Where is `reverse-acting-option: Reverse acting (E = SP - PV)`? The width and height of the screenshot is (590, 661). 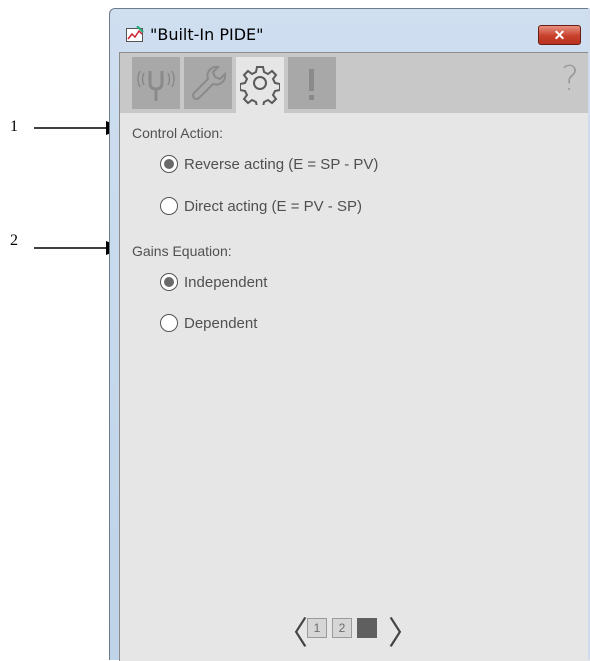 reverse-acting-option: Reverse acting (E = SP - PV) is located at coordinates (269, 164).